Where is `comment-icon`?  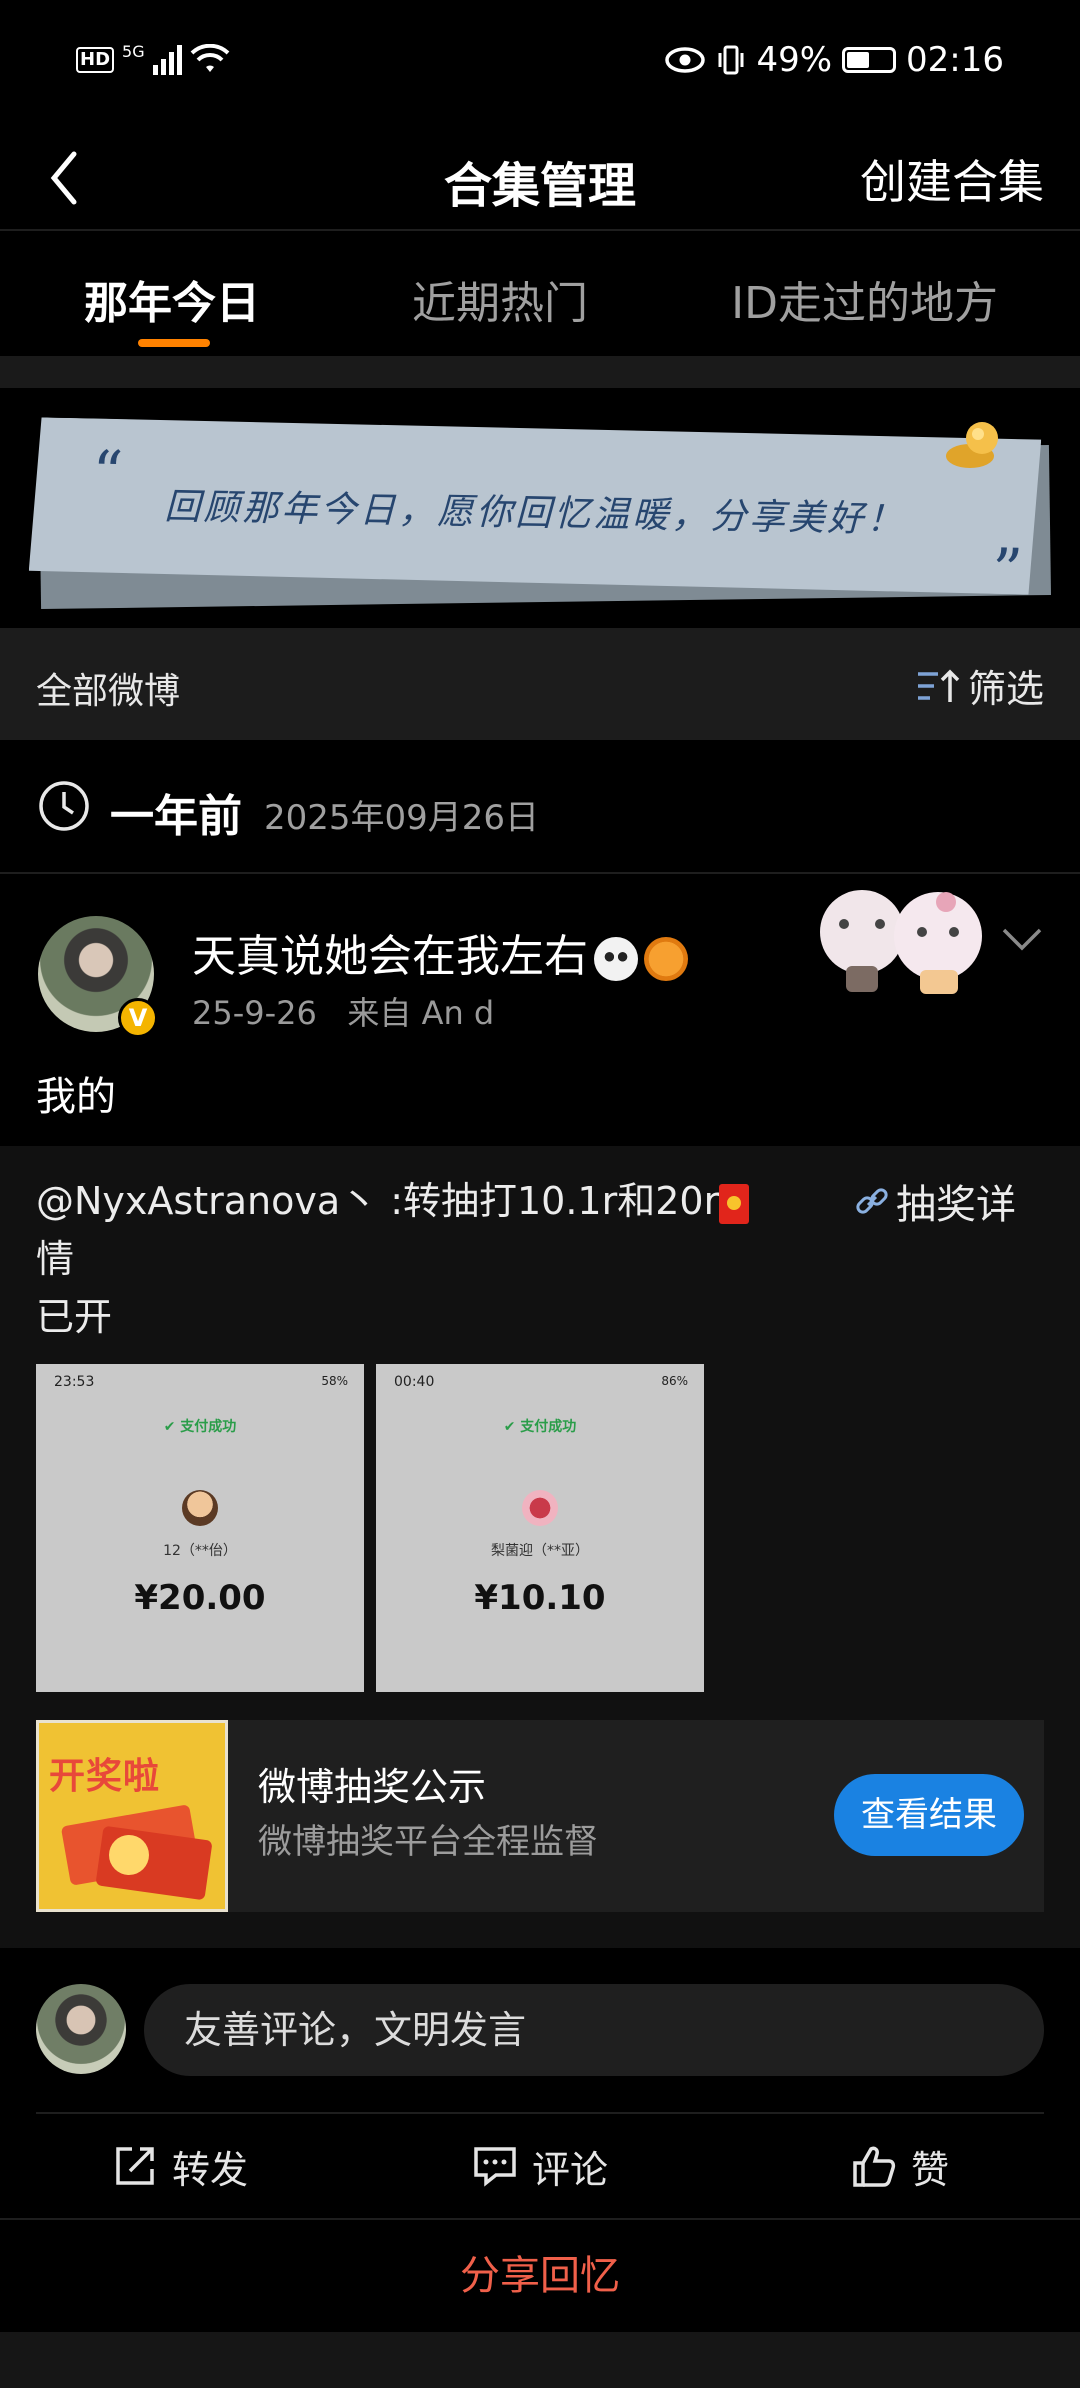 comment-icon is located at coordinates (495, 2167).